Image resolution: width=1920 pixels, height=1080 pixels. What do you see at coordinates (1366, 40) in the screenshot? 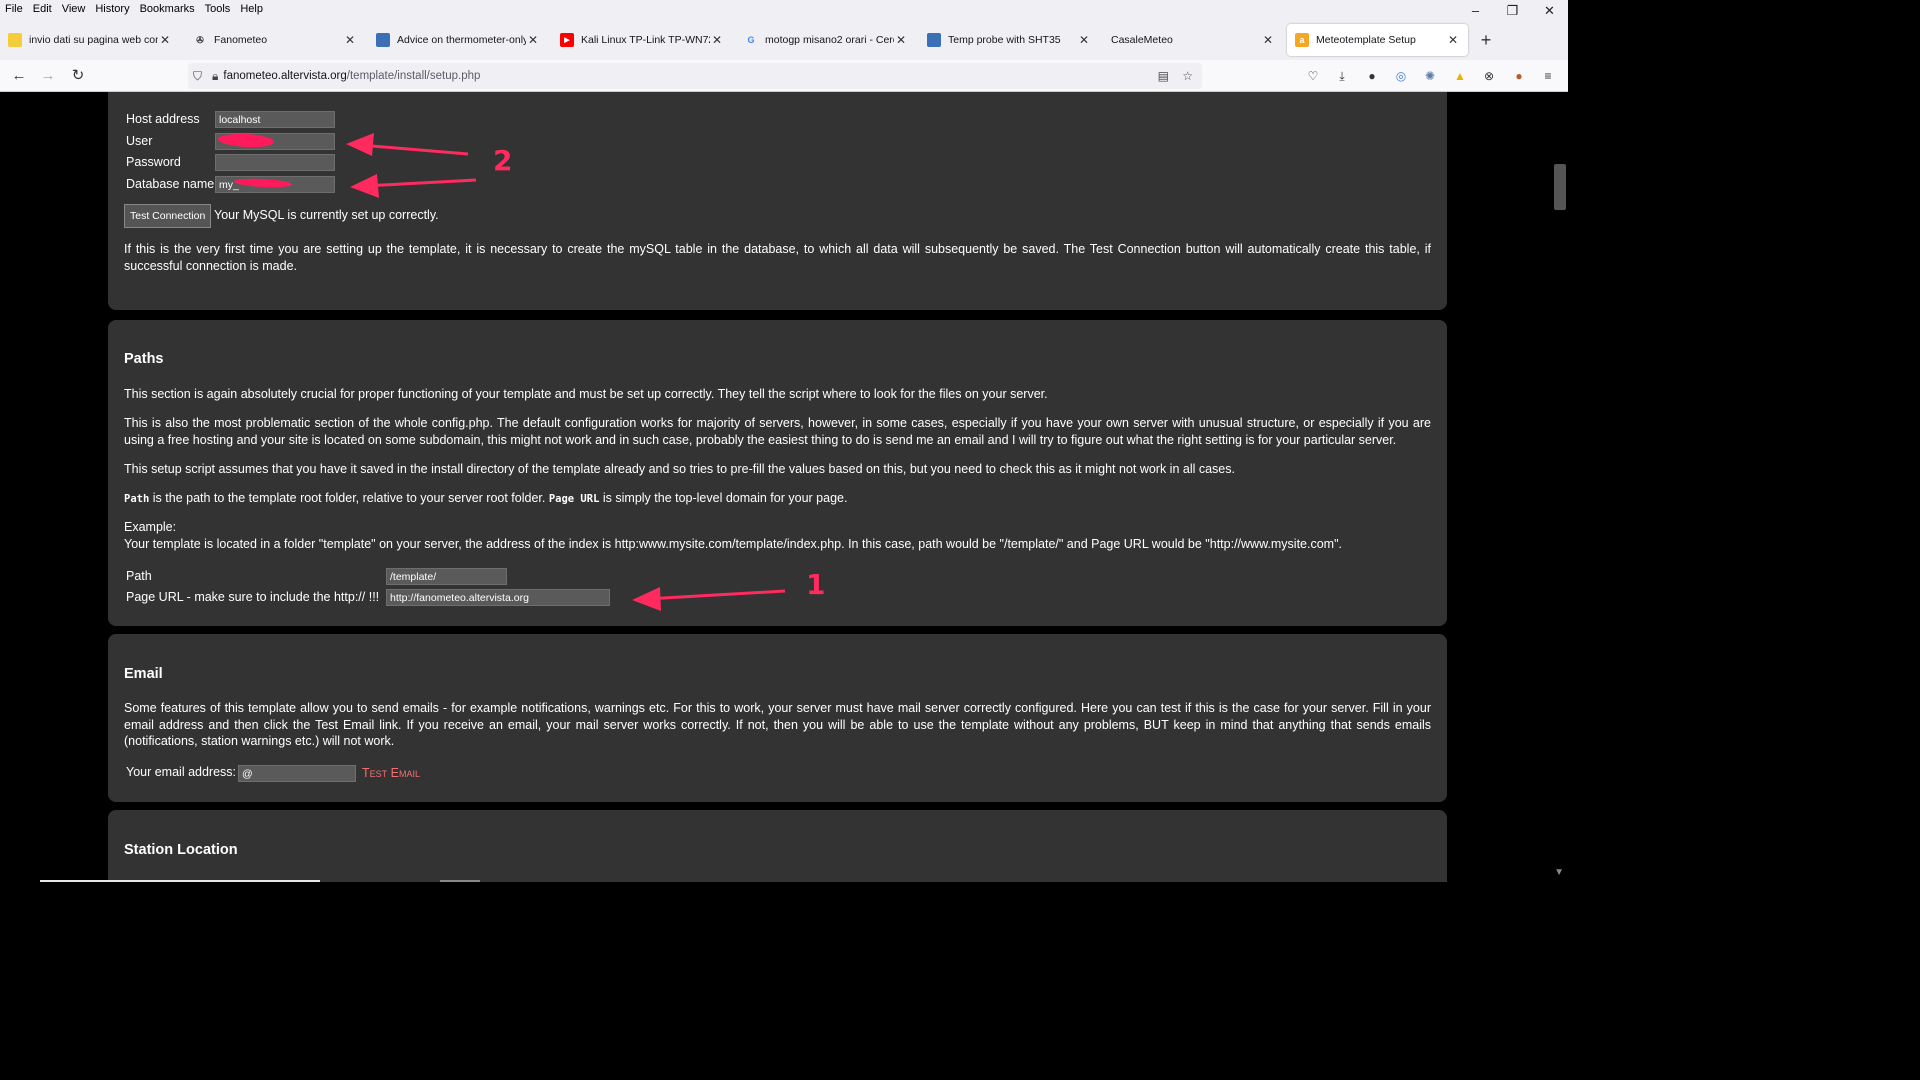
I see `tab-title: Meteotemplate Setup` at bounding box center [1366, 40].